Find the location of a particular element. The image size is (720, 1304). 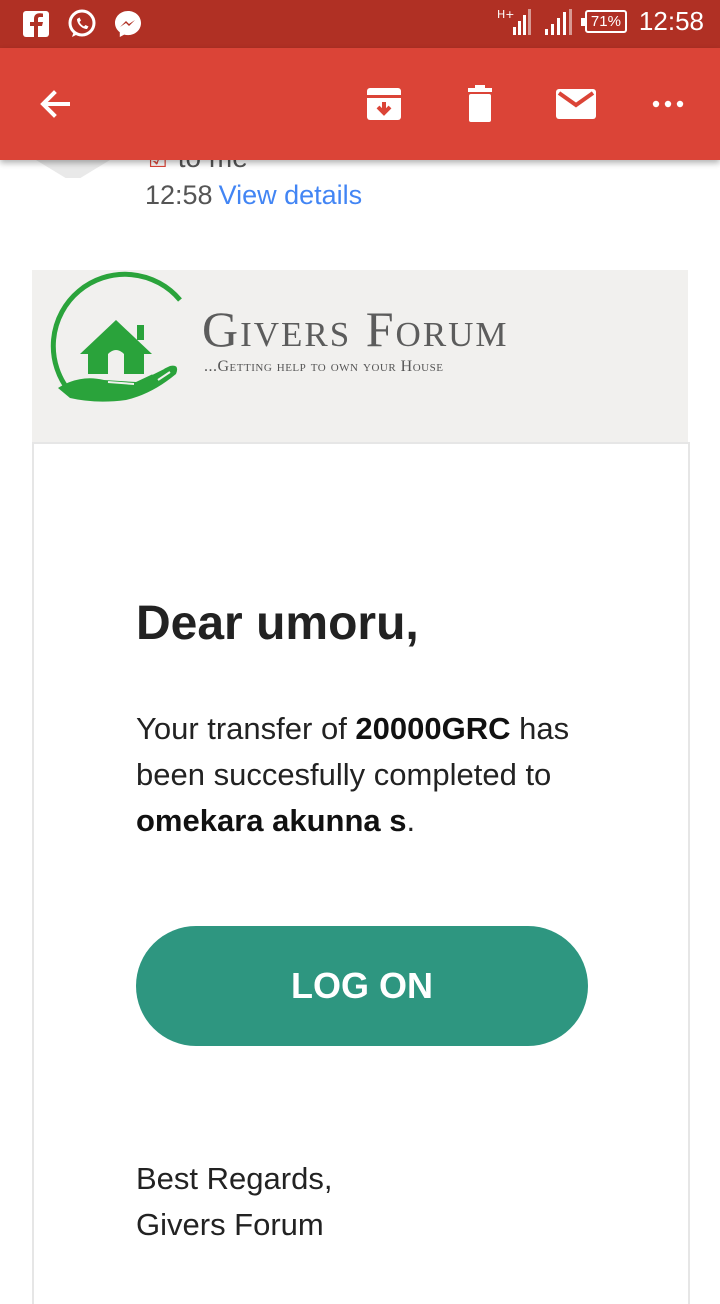

mark-unread-icon is located at coordinates (576, 104).